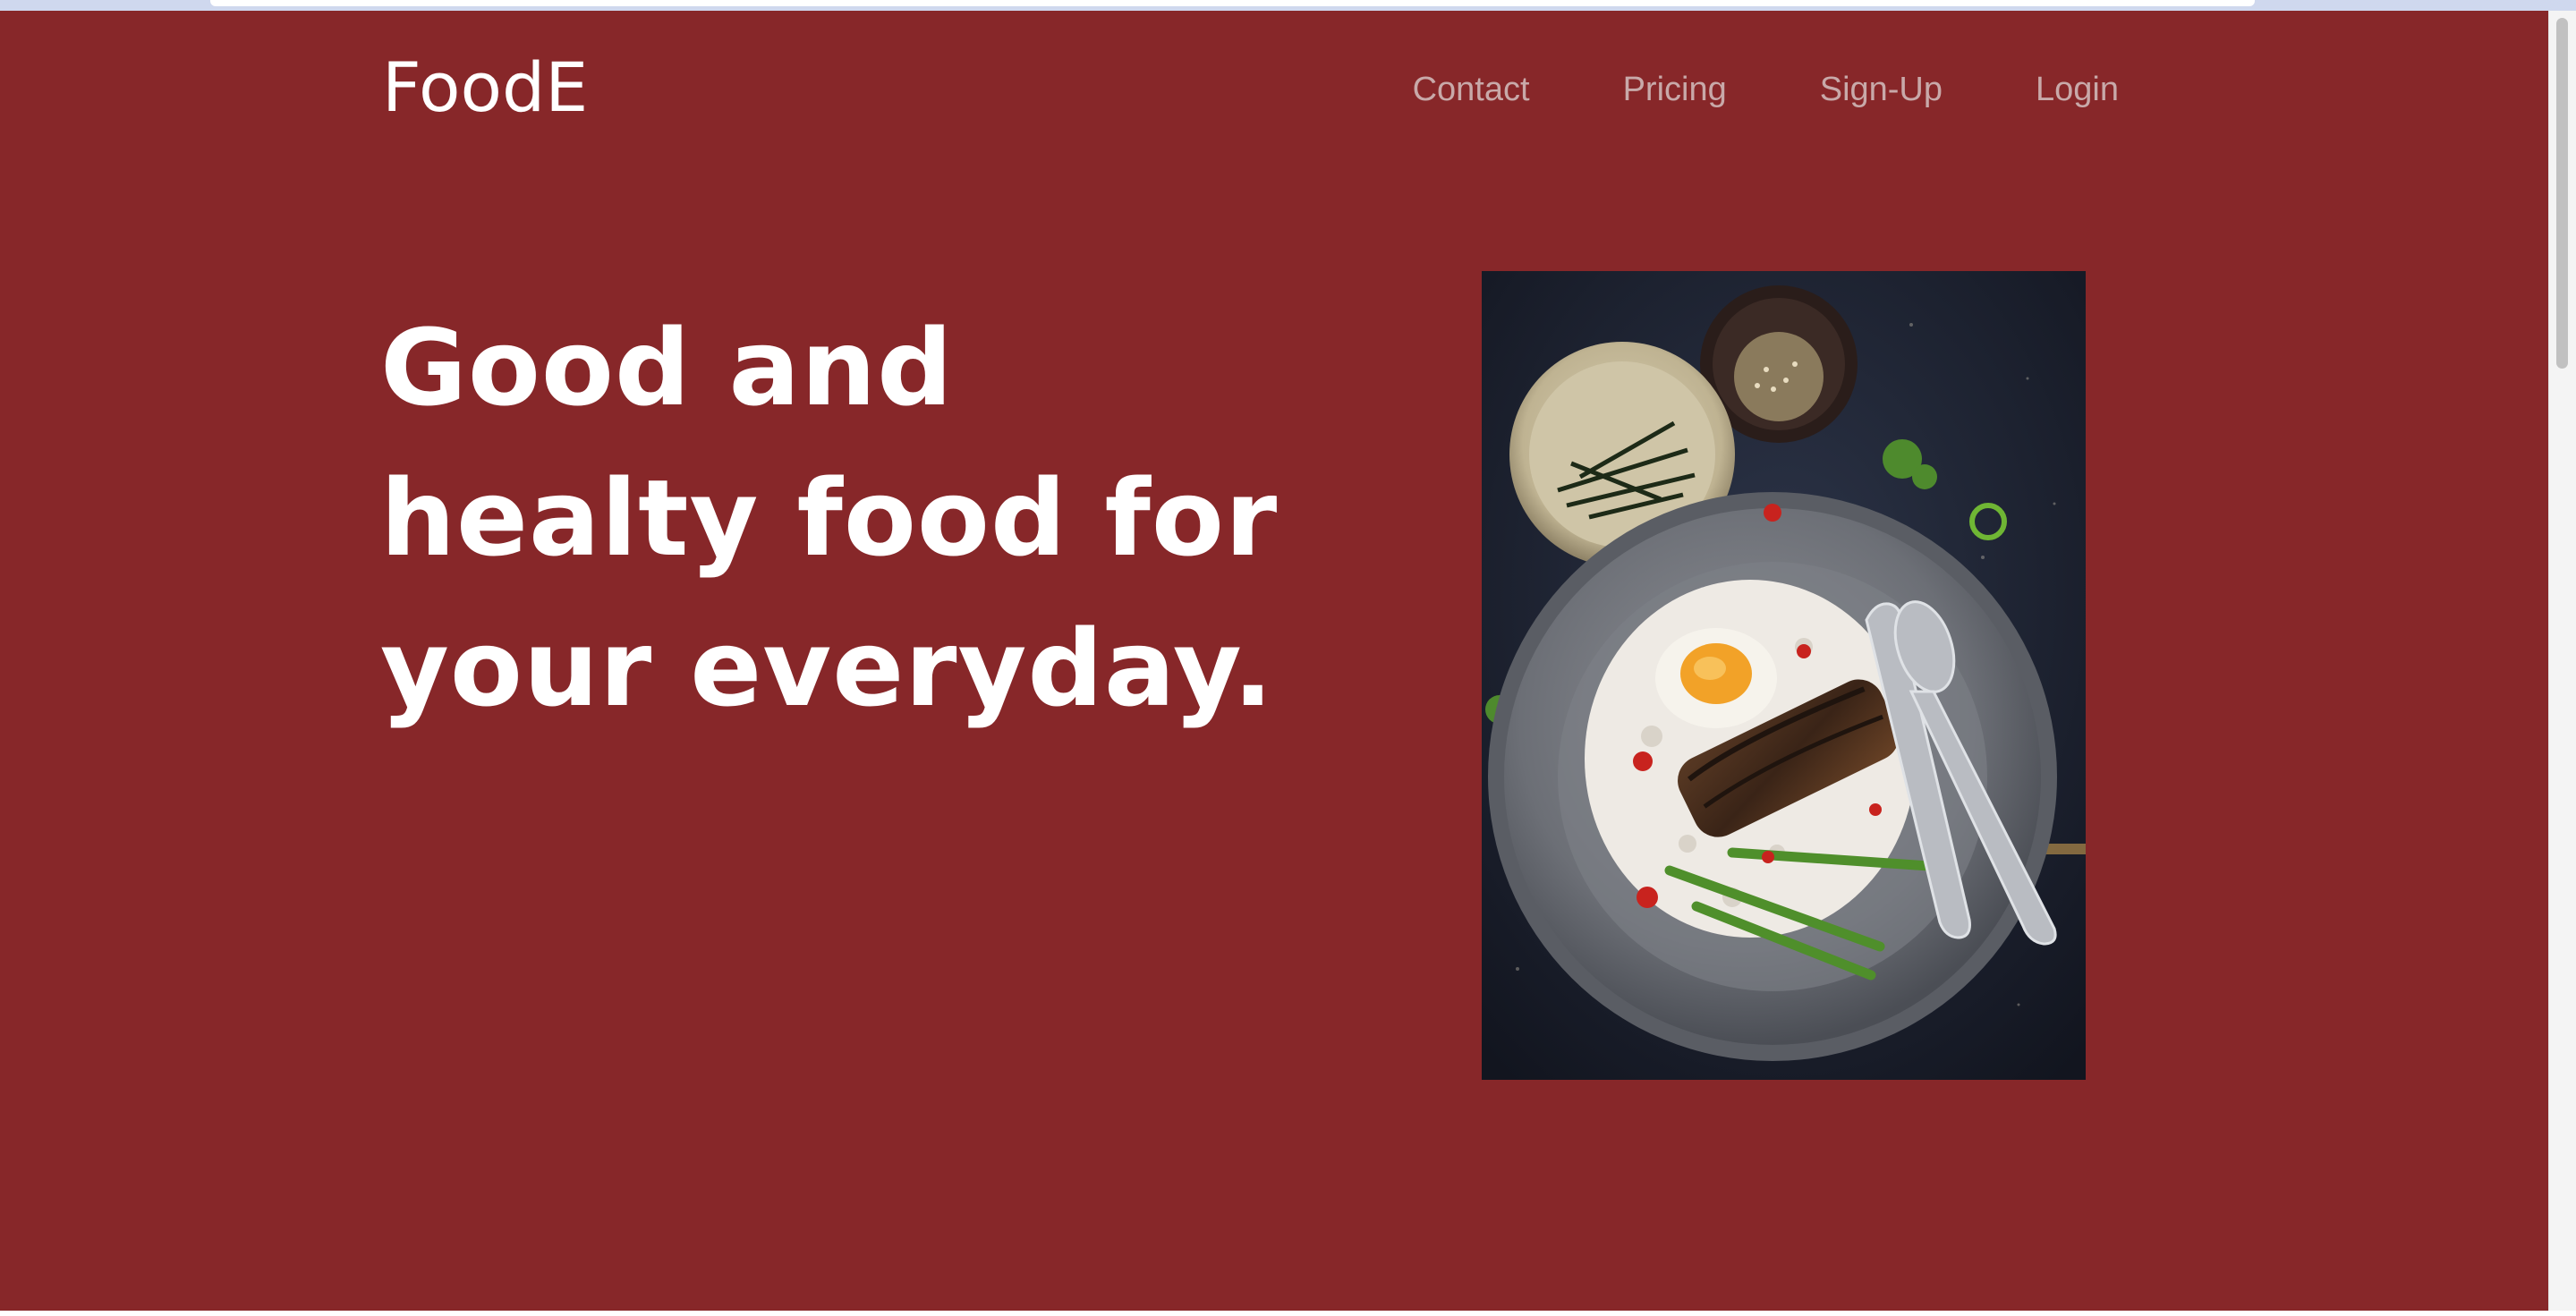 The width and height of the screenshot is (2576, 1316). I want to click on page-scrollbar, so click(2562, 661).